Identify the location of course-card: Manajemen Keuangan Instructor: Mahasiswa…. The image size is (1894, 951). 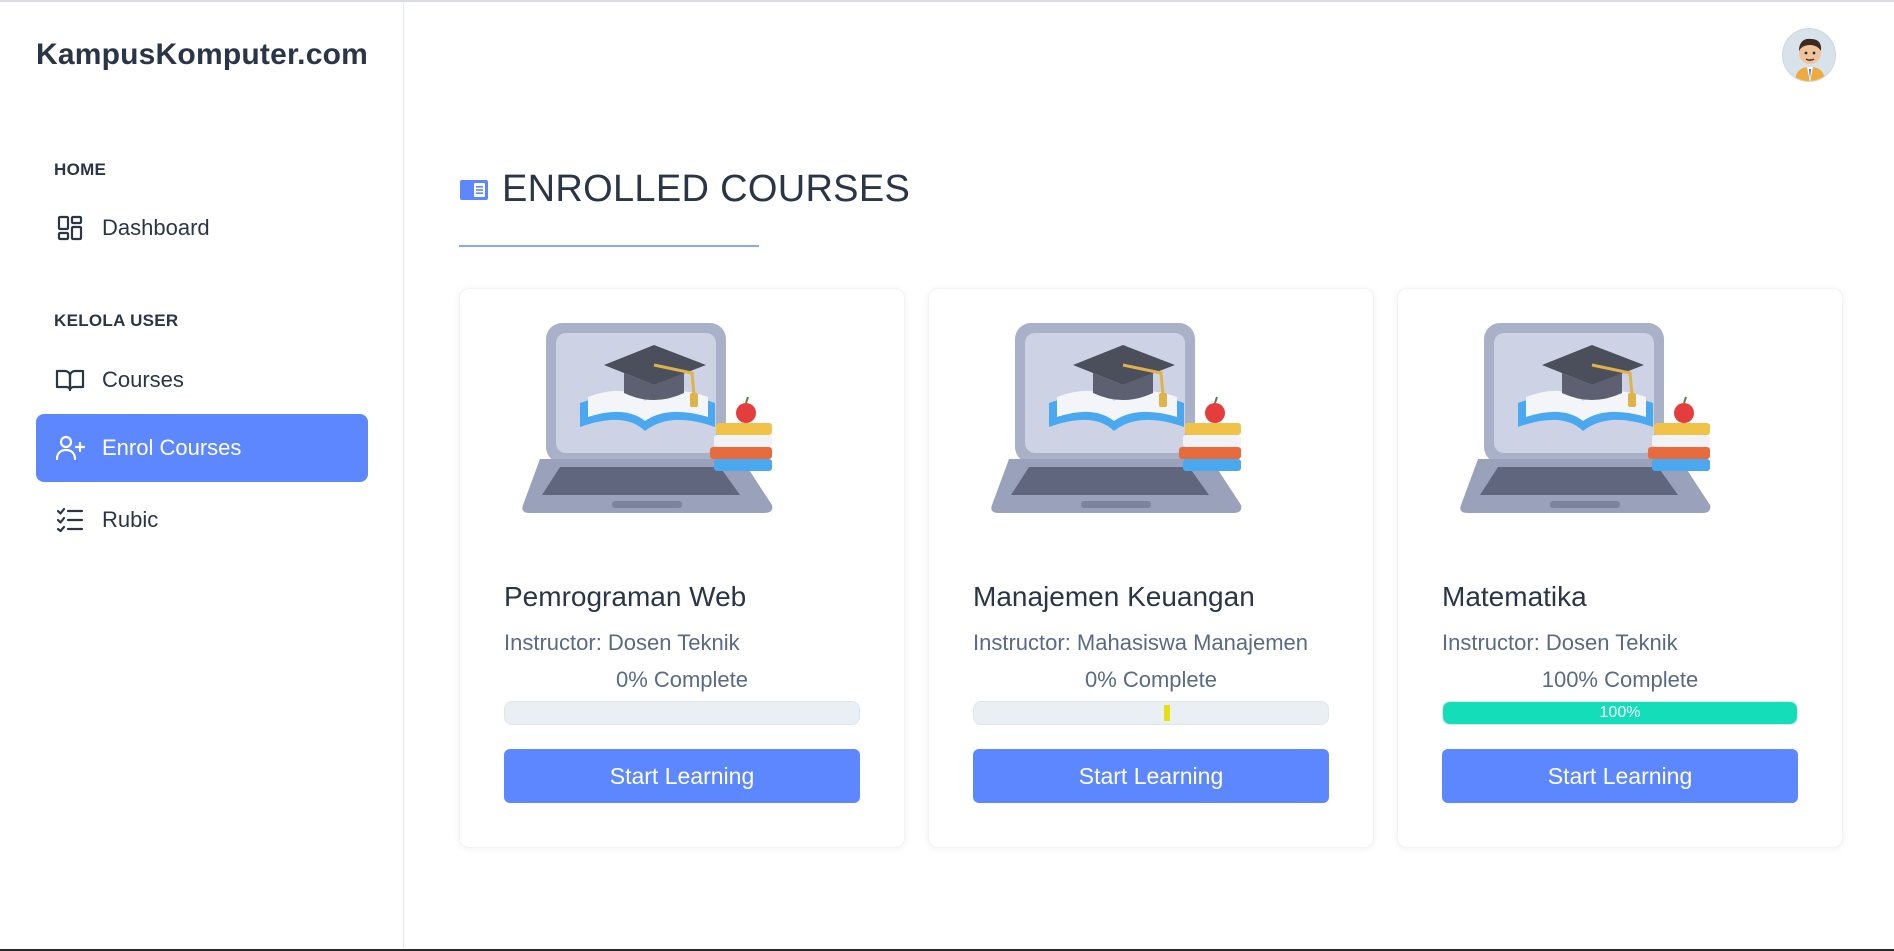
(1151, 568).